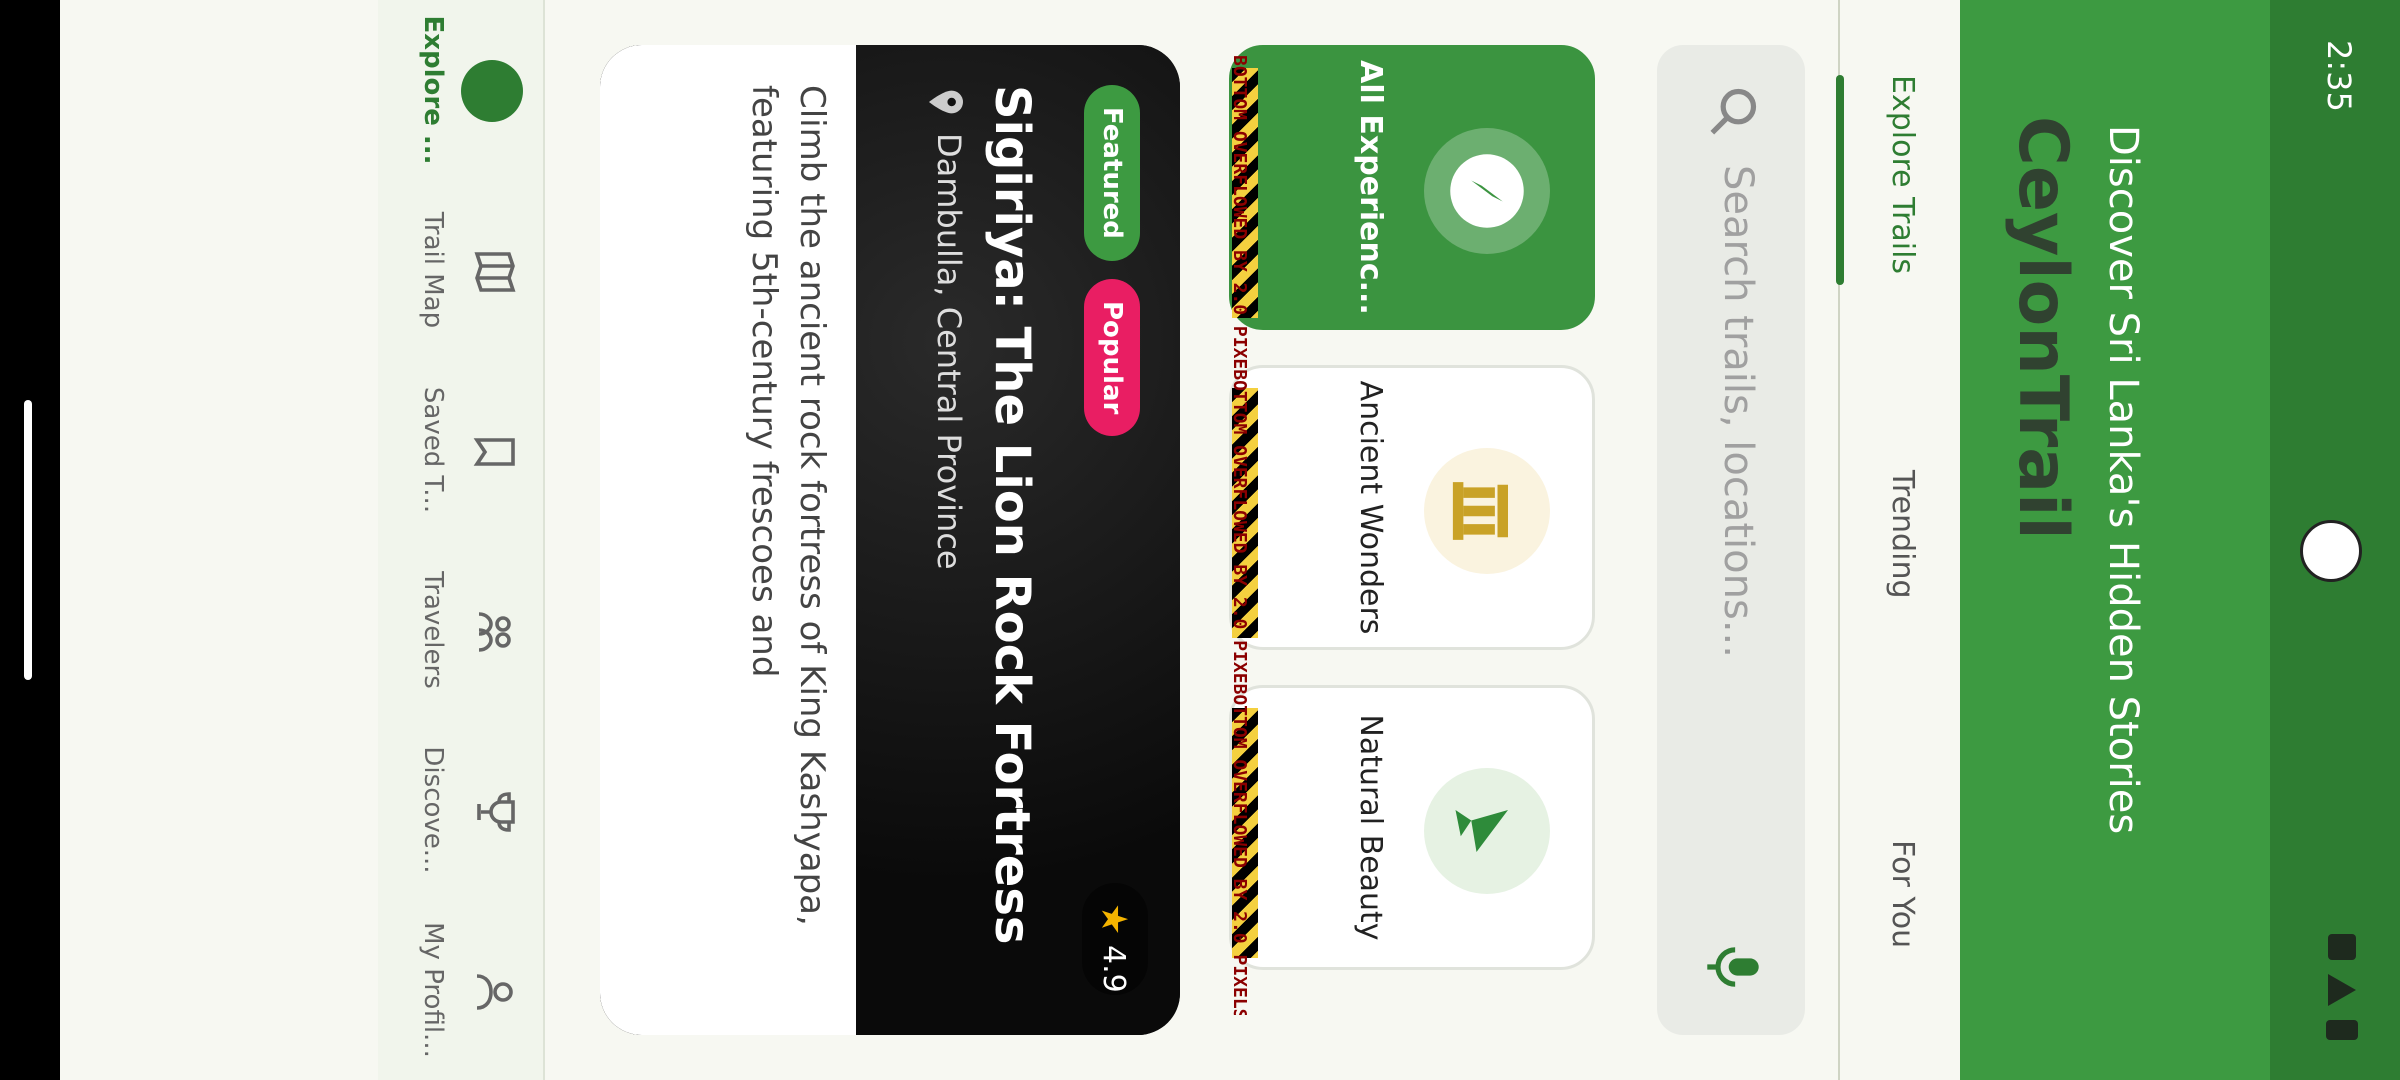  What do you see at coordinates (1113, 969) in the screenshot?
I see `rating-value: 4.9` at bounding box center [1113, 969].